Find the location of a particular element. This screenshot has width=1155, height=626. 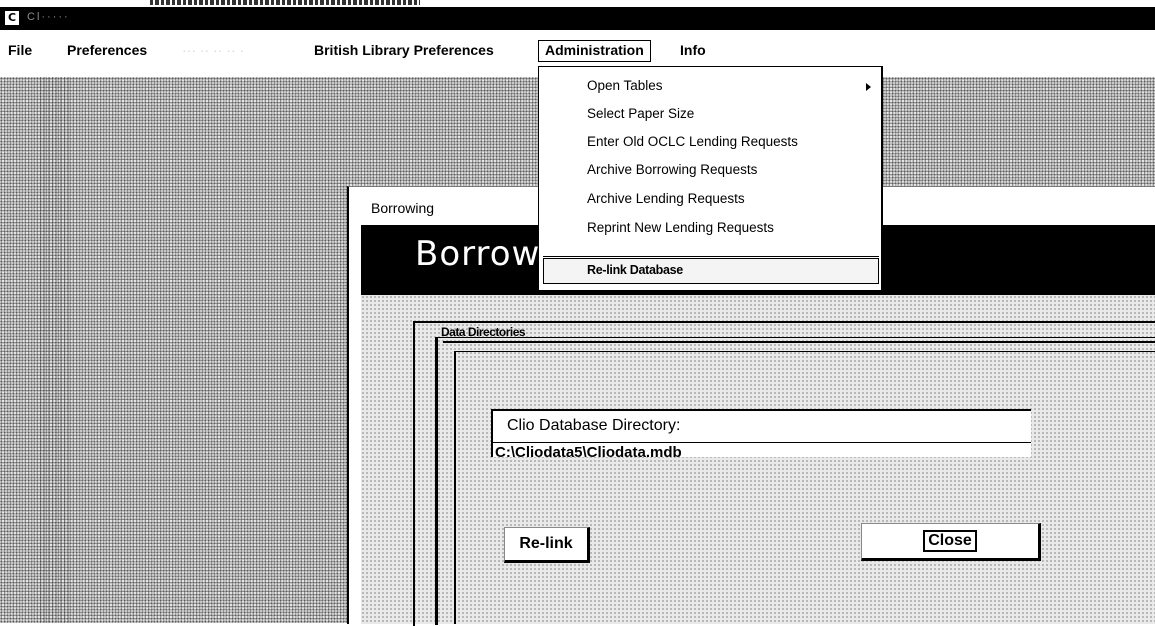

menu-item-open-tables: Open Tables is located at coordinates (625, 85).